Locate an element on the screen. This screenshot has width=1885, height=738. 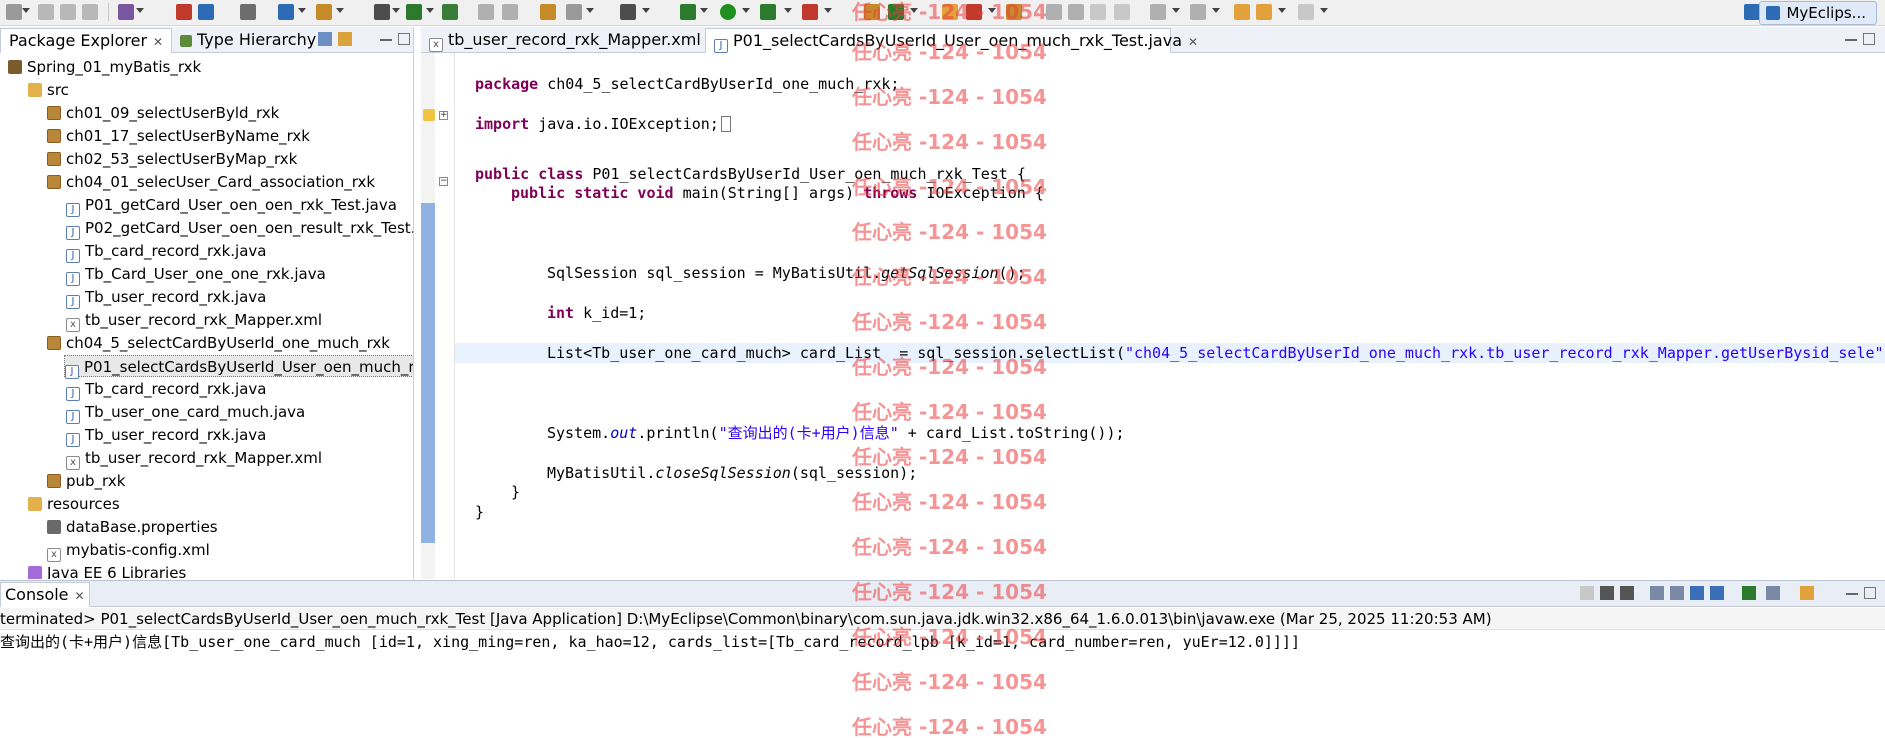
tab-console: Console ✕ is located at coordinates (45, 594).